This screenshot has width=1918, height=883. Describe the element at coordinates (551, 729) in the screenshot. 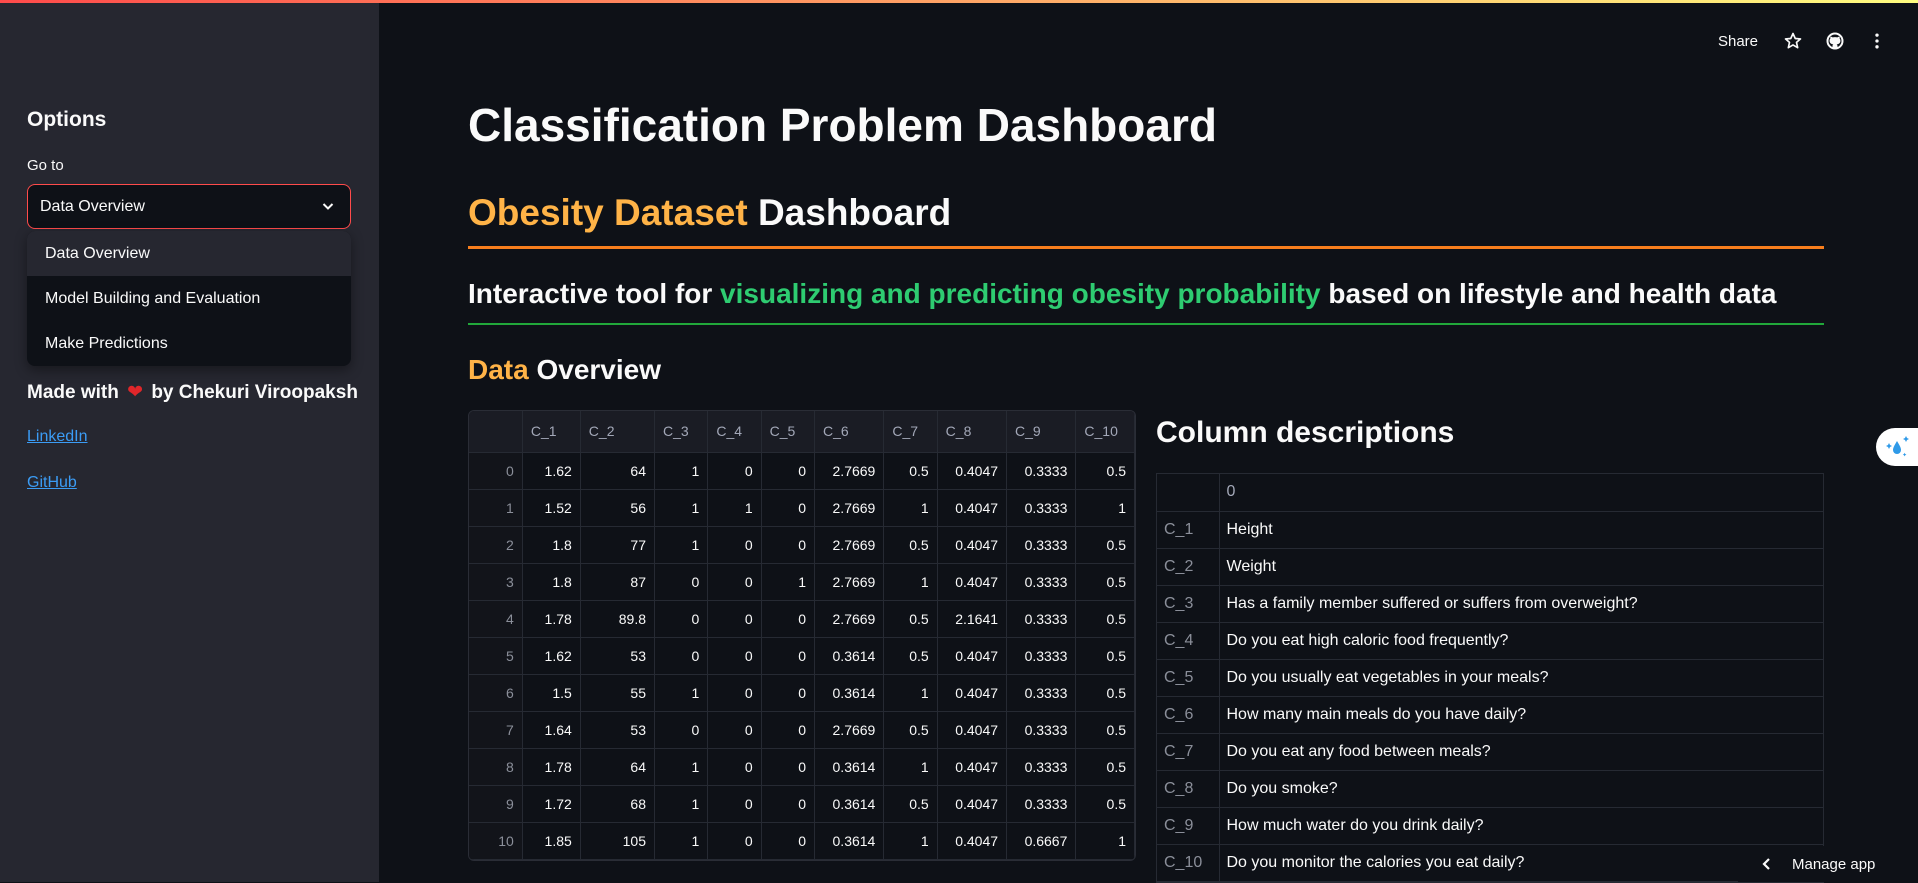

I see `table-cell: 1.64` at that location.